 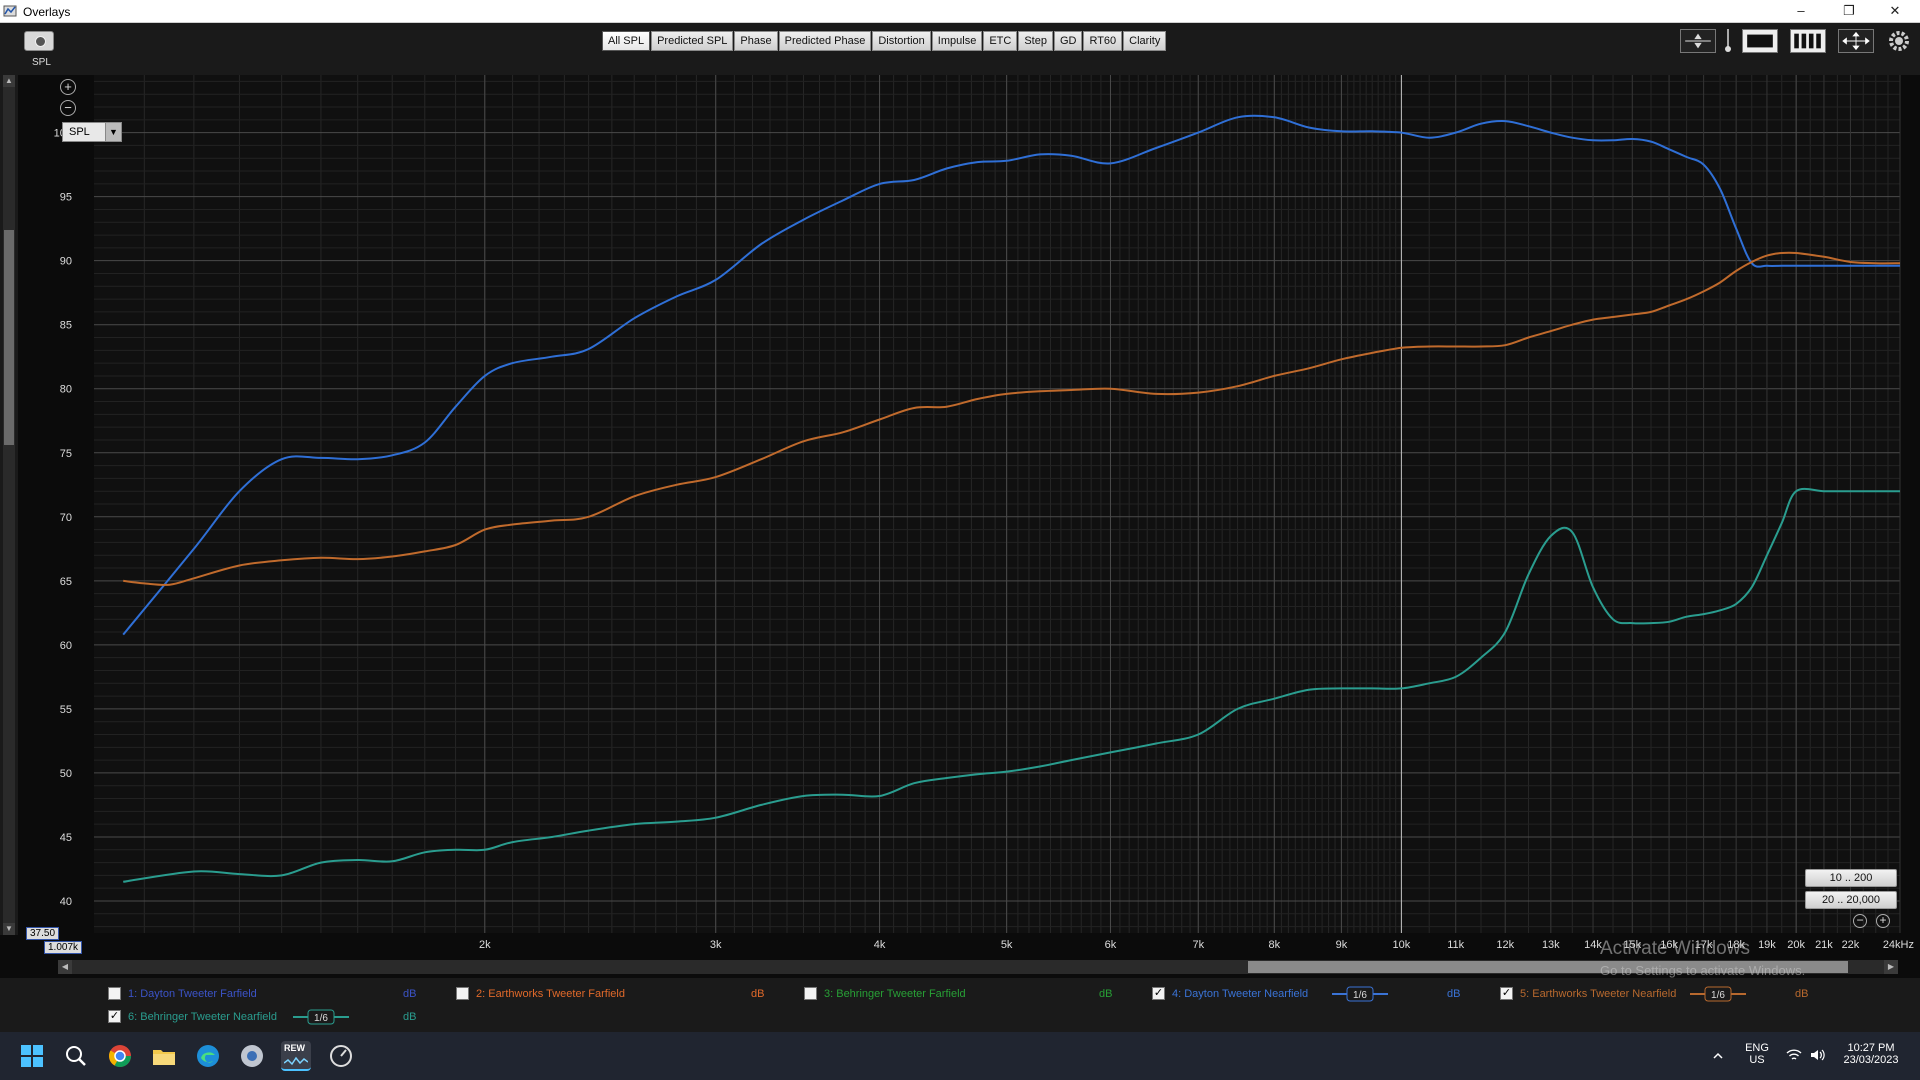 What do you see at coordinates (164, 1056) in the screenshot?
I see `file-explorer-icon` at bounding box center [164, 1056].